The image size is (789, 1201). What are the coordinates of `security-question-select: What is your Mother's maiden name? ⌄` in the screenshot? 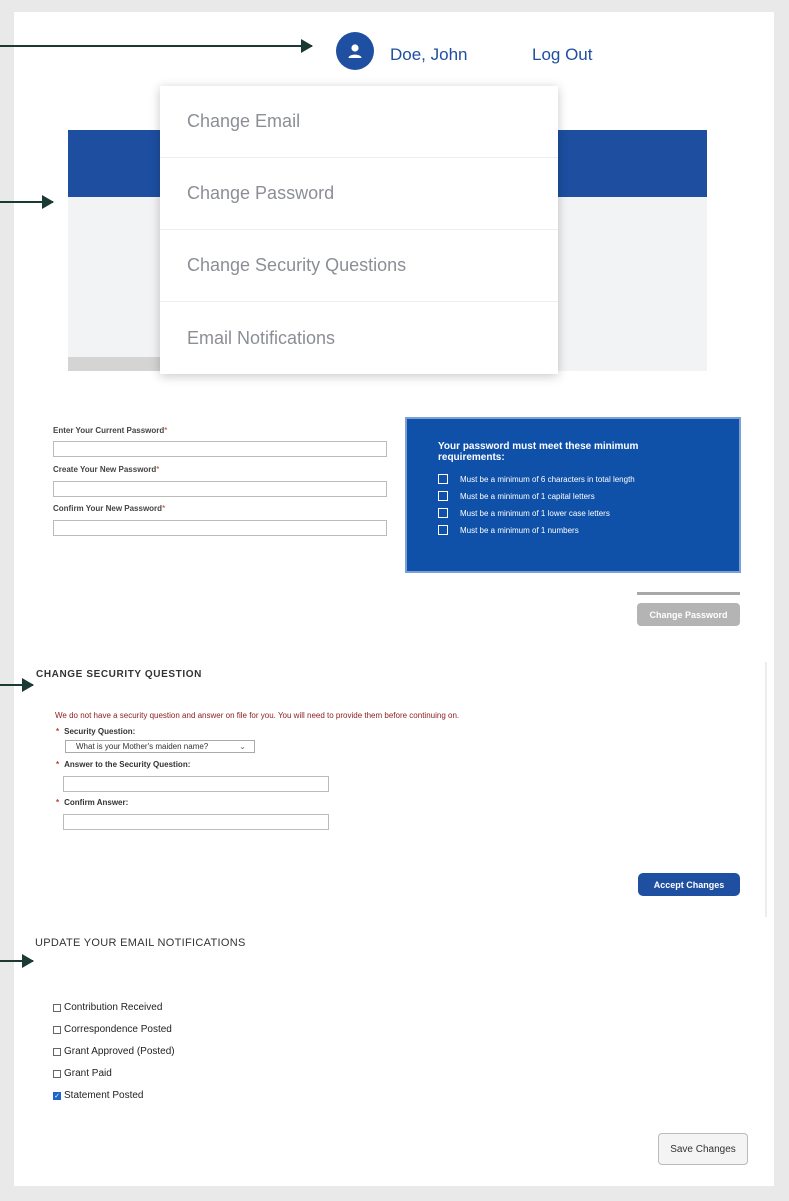 It's located at (160, 746).